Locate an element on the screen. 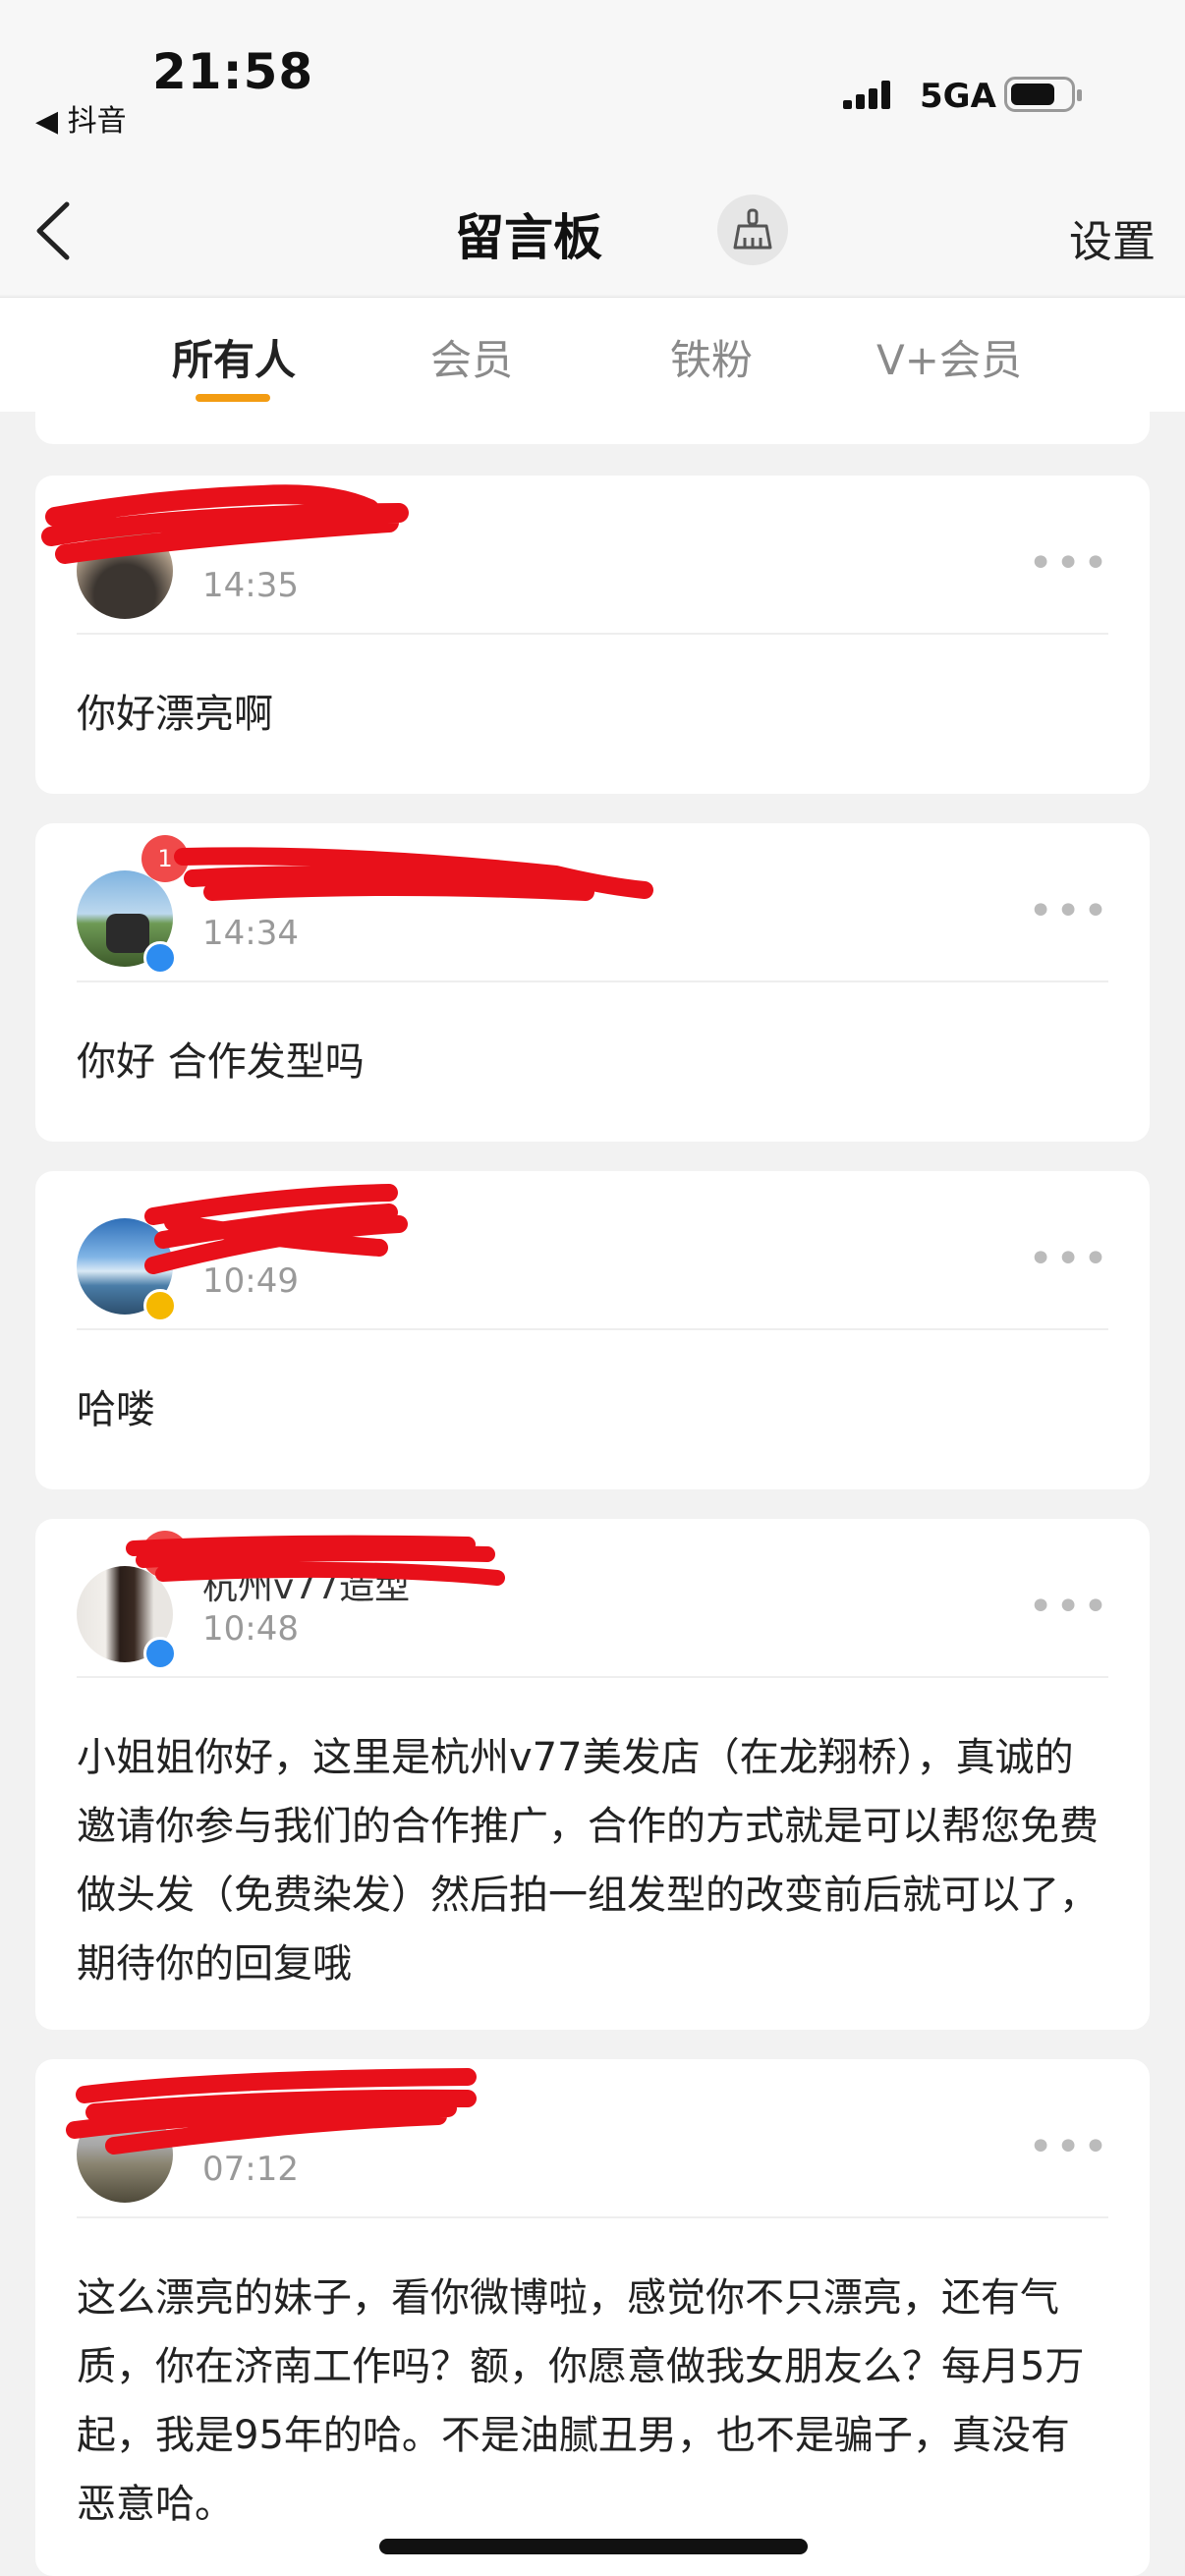 This screenshot has width=1185, height=2576. tab-v-plus-members: V+会员 is located at coordinates (949, 357).